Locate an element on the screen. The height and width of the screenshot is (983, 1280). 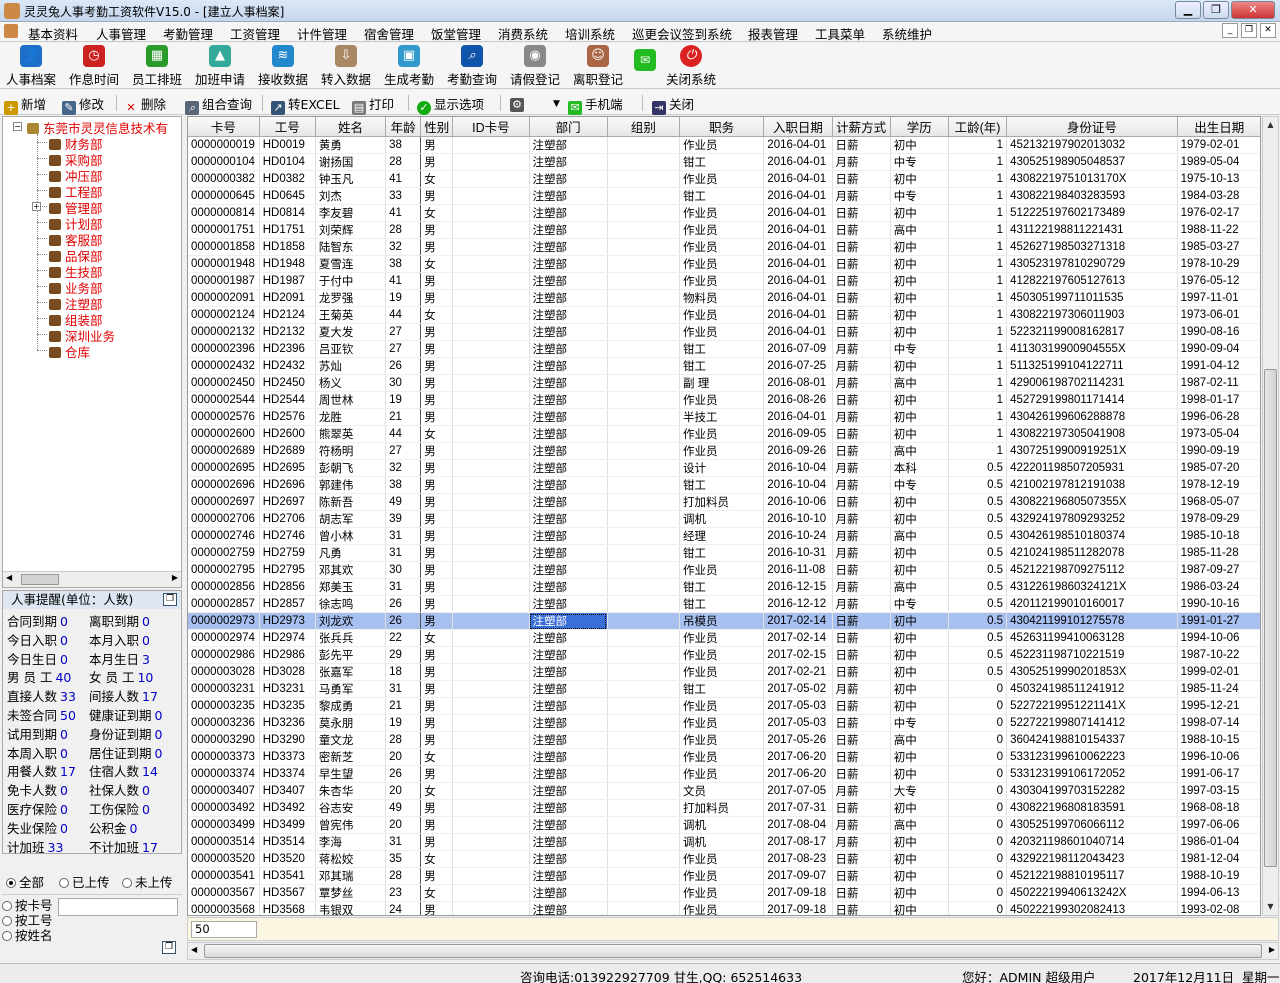
table-cell: 1978-12-19 is located at coordinates (1218, 485).